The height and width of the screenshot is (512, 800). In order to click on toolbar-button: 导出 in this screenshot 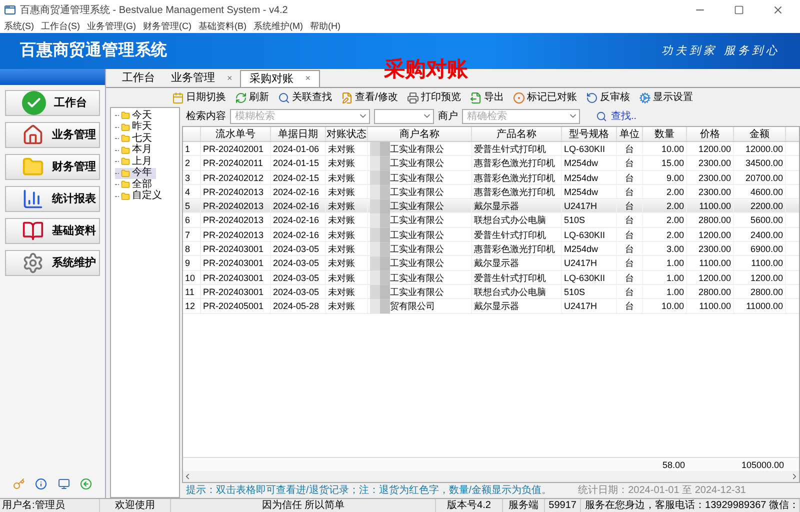, I will do `click(487, 97)`.